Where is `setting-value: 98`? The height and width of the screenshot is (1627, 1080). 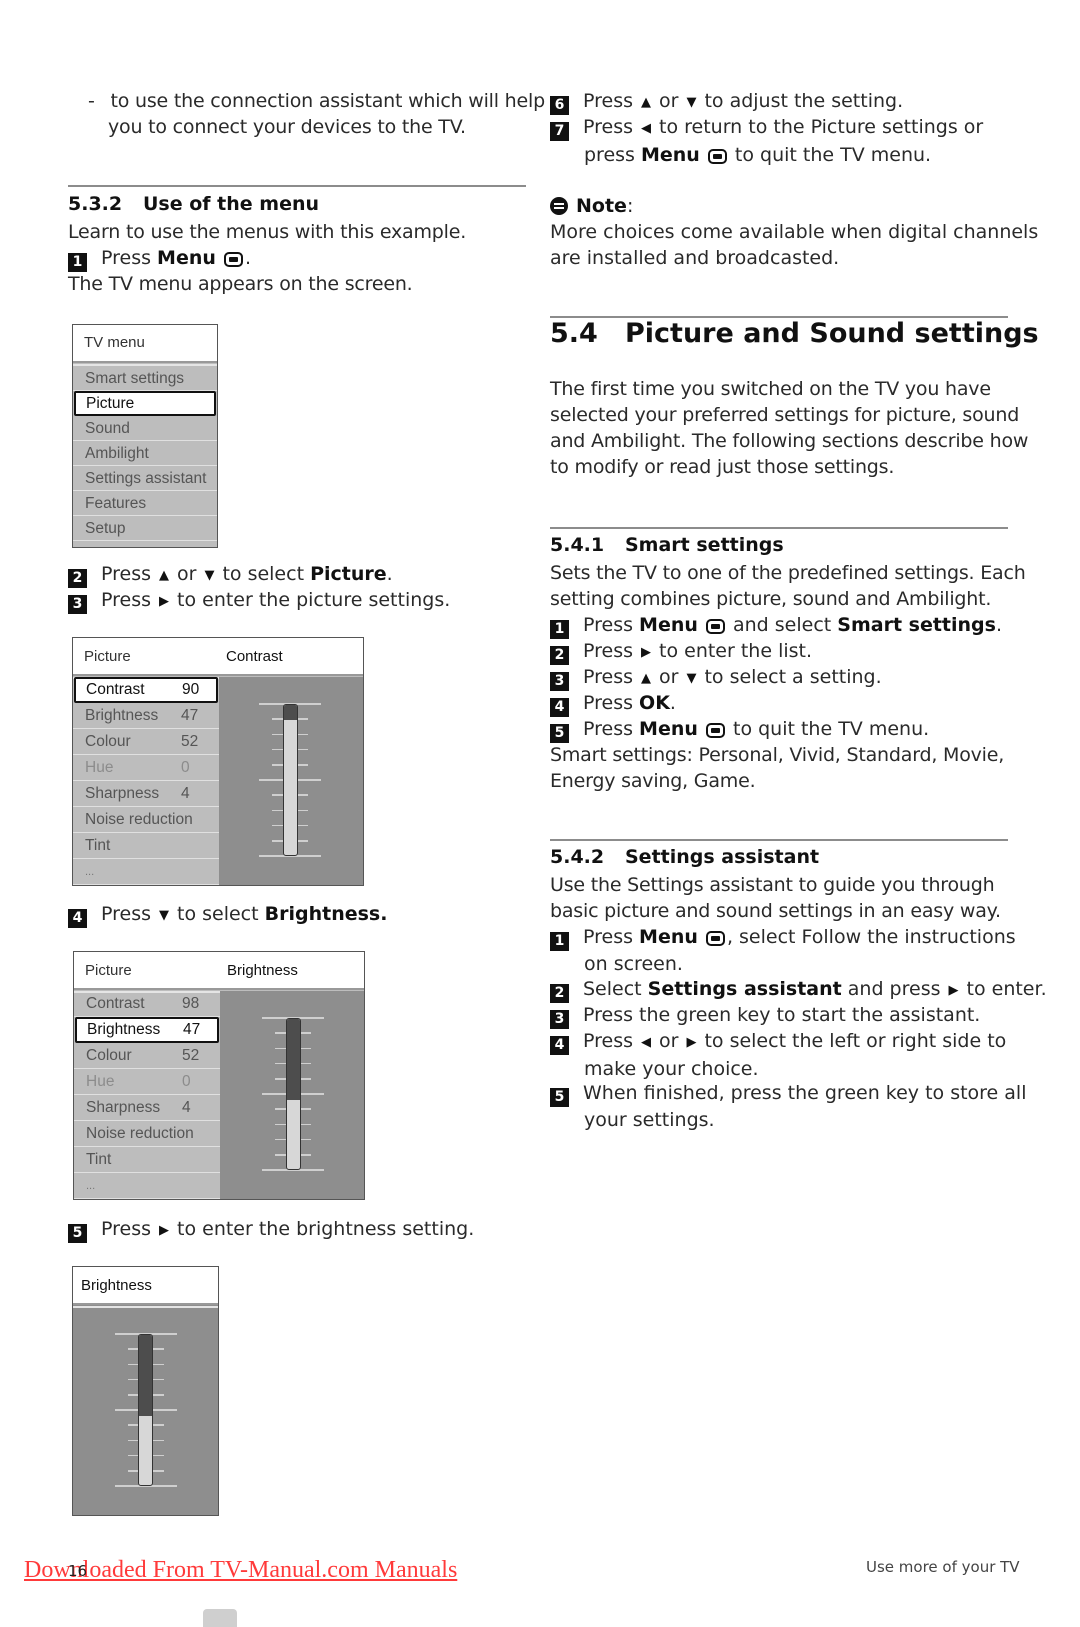 setting-value: 98 is located at coordinates (191, 1003).